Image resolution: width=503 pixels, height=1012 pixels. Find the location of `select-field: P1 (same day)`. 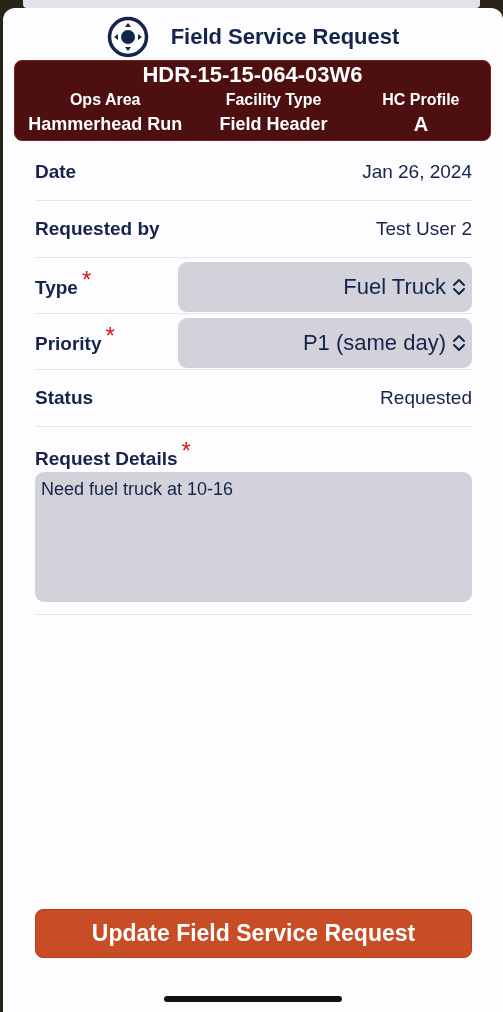

select-field: P1 (same day) is located at coordinates (325, 343).